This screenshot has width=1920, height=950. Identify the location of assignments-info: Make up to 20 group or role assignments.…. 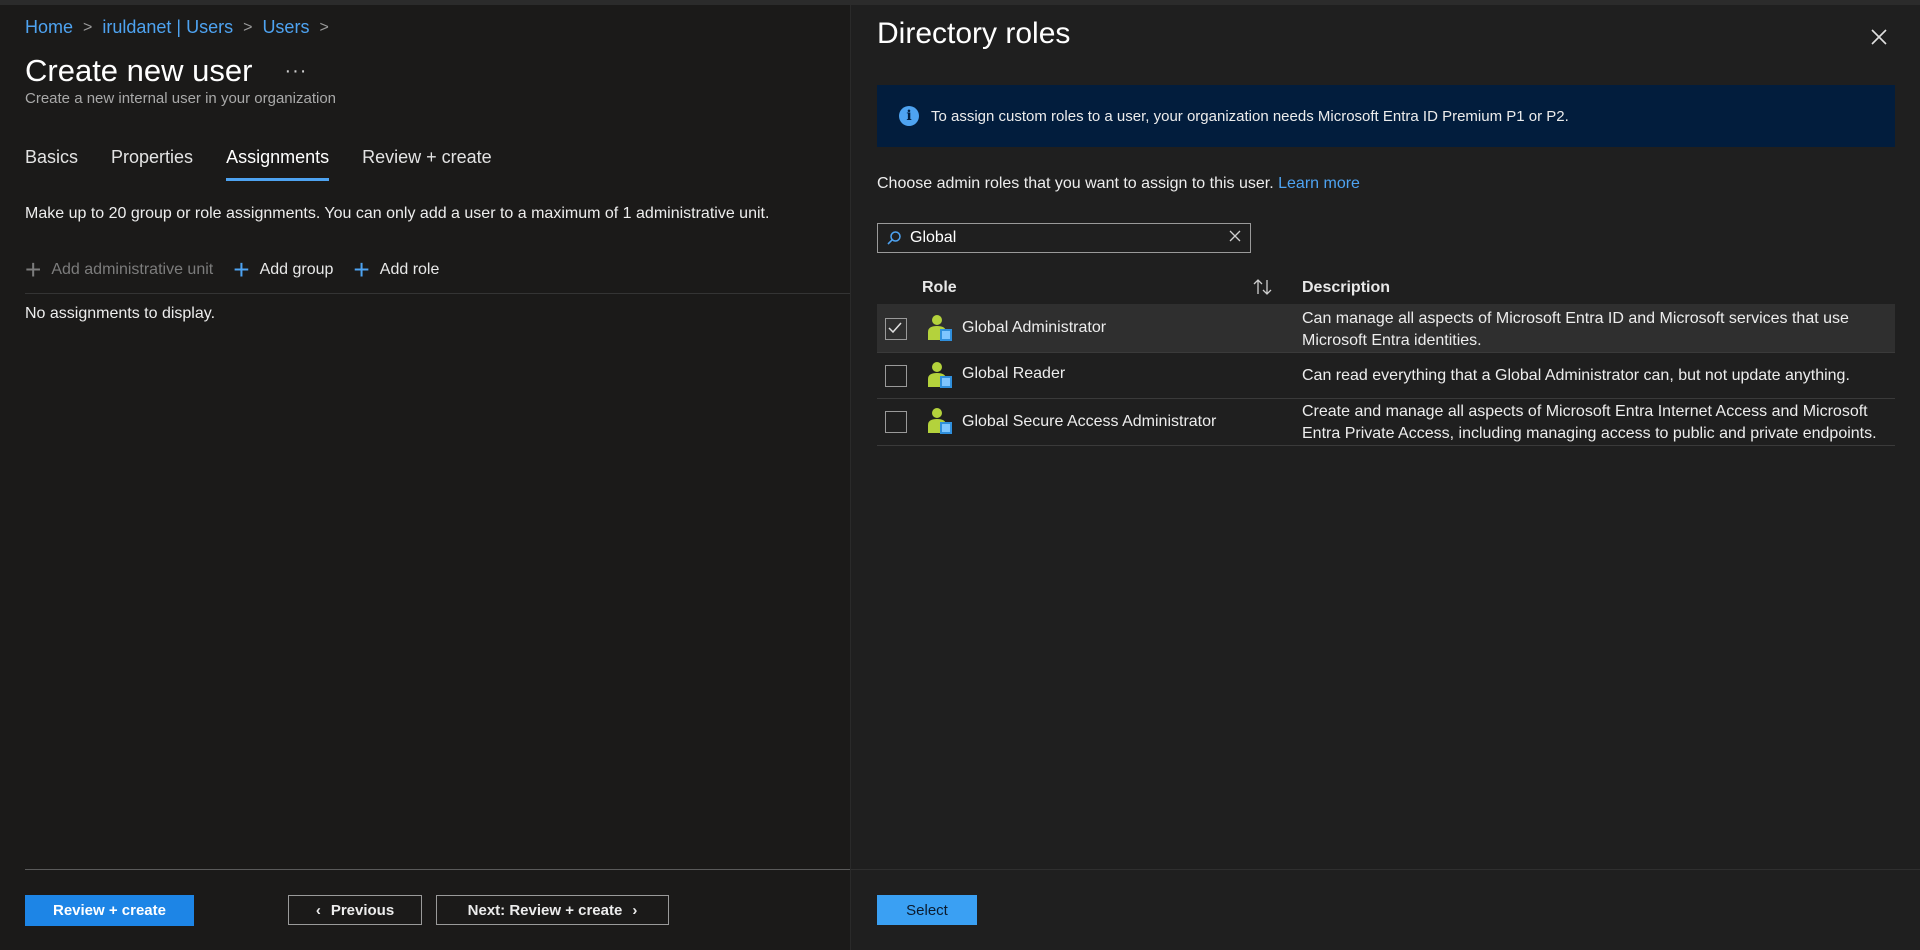
(397, 213).